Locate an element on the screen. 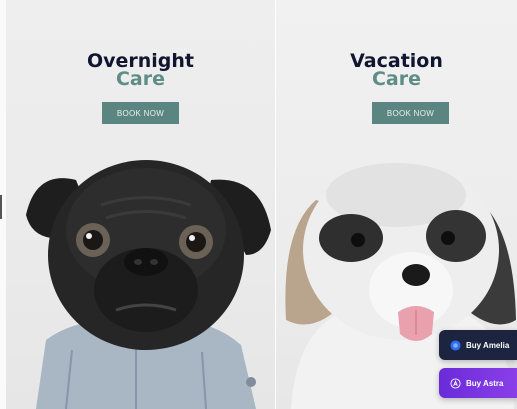 This screenshot has width=517, height=409. buy-amelia-button: Buy Amelia is located at coordinates (478, 345).